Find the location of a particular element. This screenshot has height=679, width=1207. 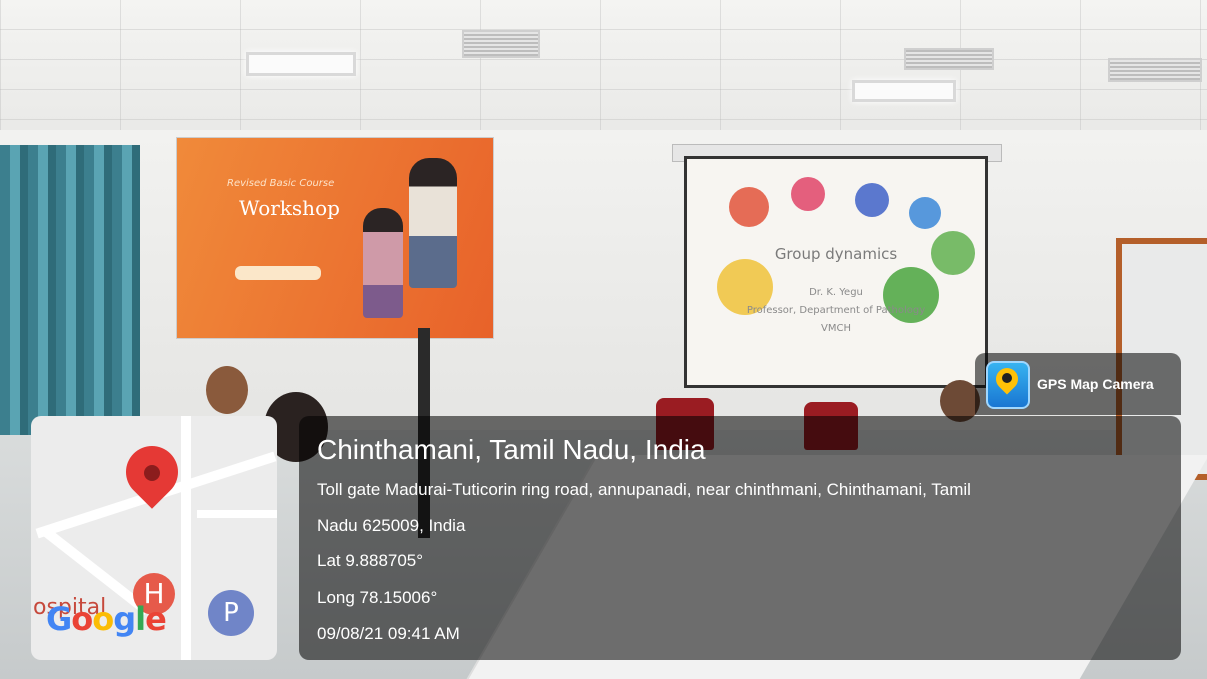

location-pin-dot is located at coordinates (152, 473).